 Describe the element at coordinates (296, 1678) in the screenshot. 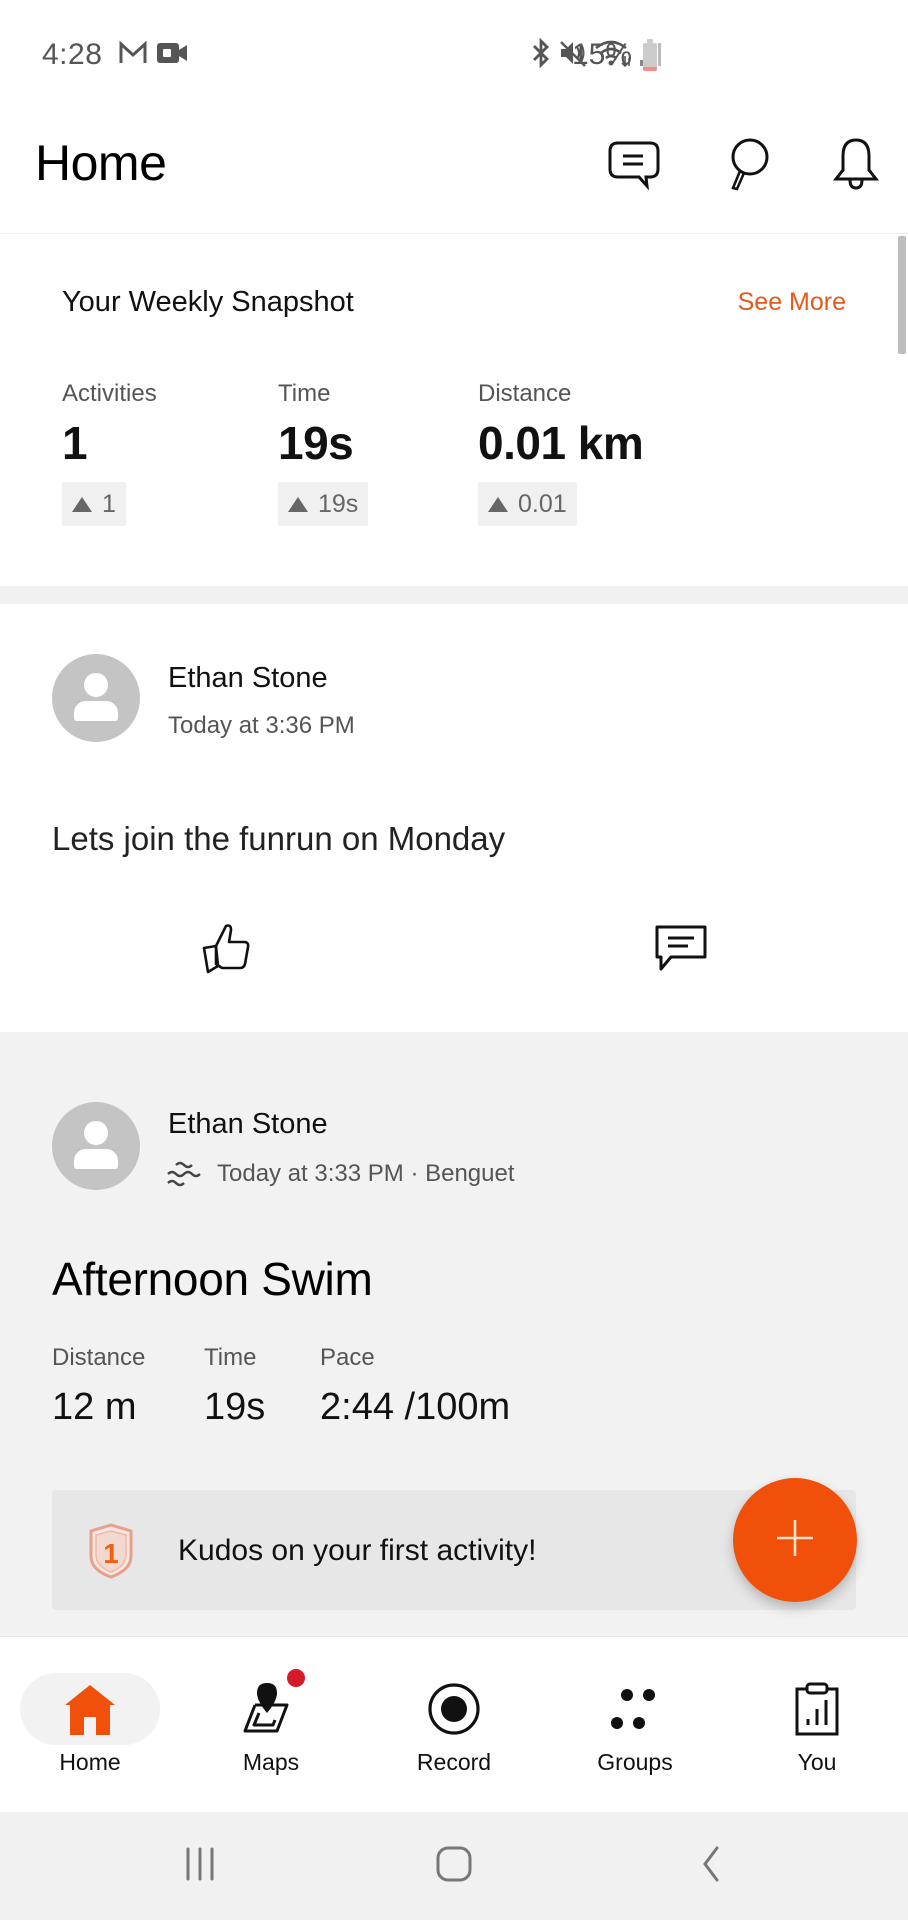

I see `maps-notification-badge` at that location.